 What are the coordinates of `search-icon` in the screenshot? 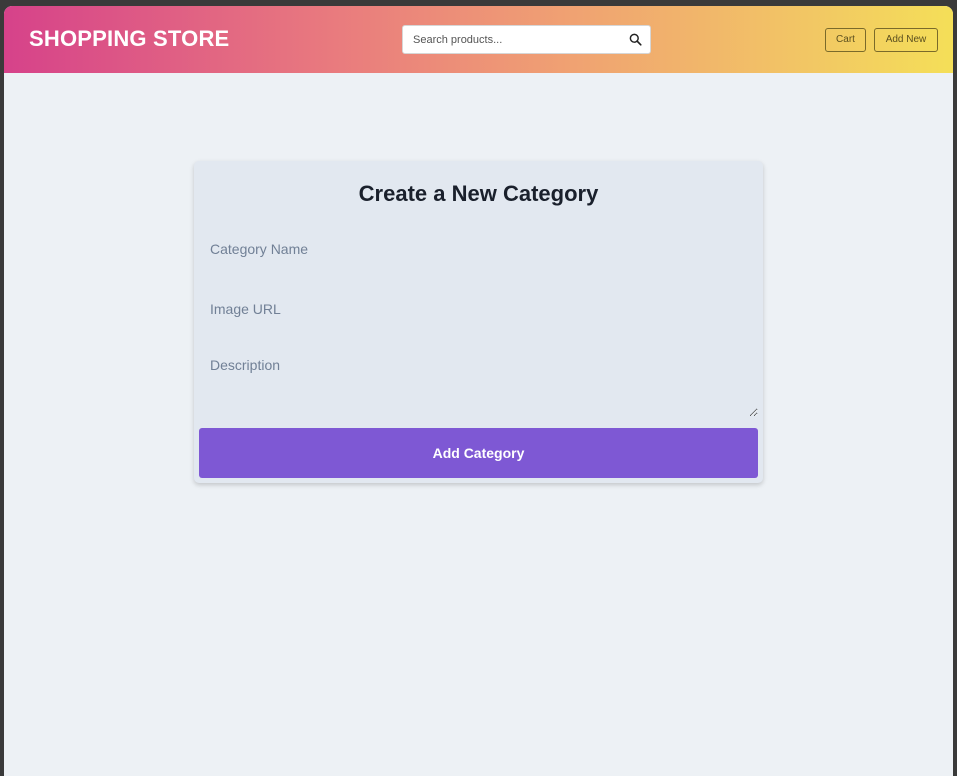 It's located at (635, 39).